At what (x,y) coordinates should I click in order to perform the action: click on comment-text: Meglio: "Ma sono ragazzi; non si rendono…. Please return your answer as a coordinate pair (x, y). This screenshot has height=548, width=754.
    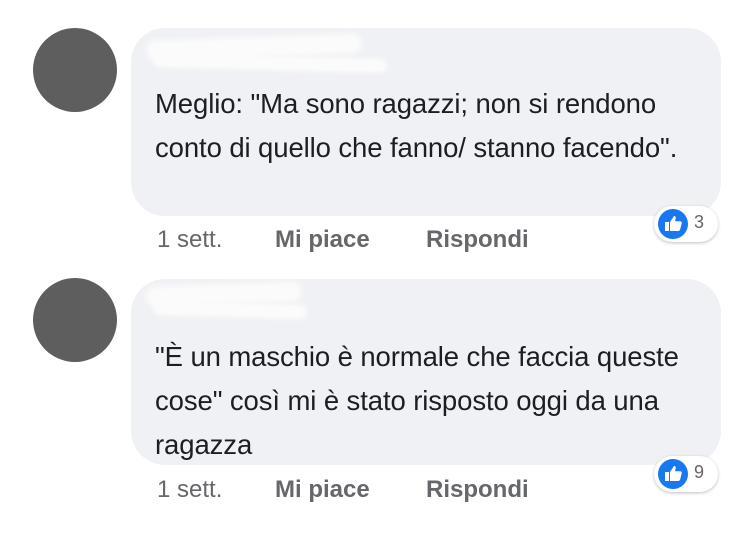
    Looking at the image, I should click on (416, 125).